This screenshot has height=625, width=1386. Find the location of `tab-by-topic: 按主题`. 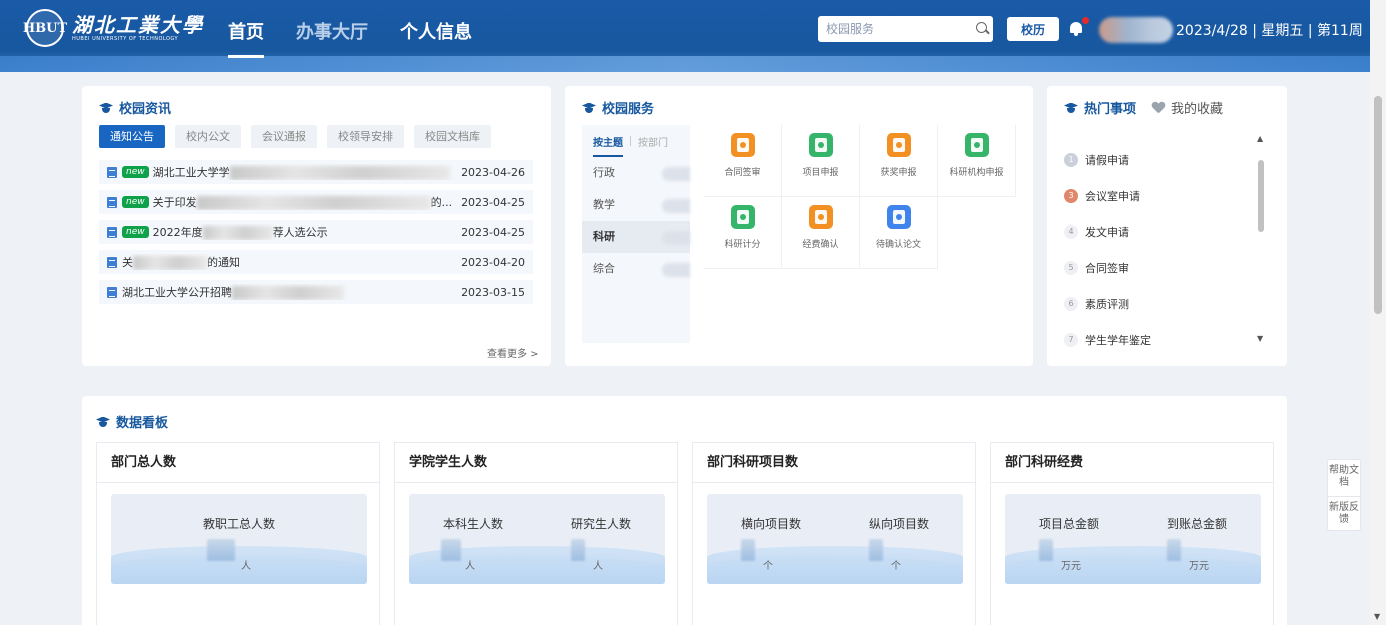

tab-by-topic: 按主题 is located at coordinates (608, 145).